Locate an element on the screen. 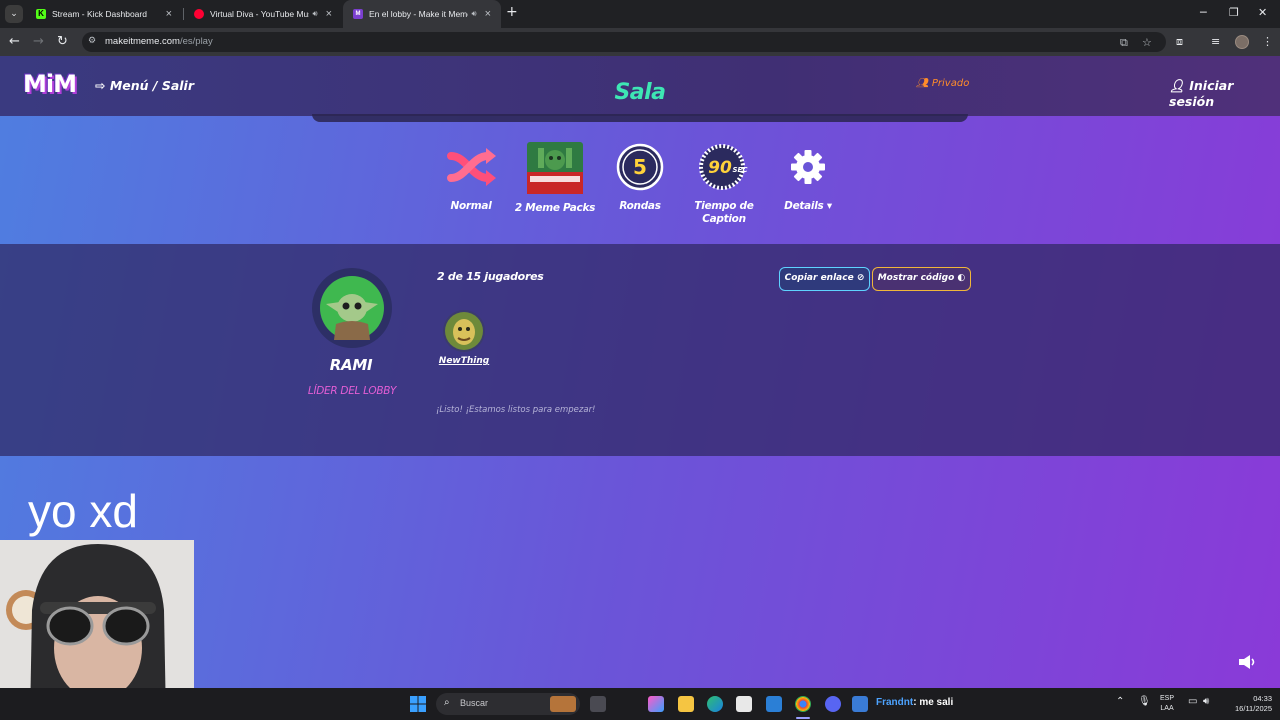 This screenshot has width=1280, height=720. app-icon is located at coordinates (860, 704).